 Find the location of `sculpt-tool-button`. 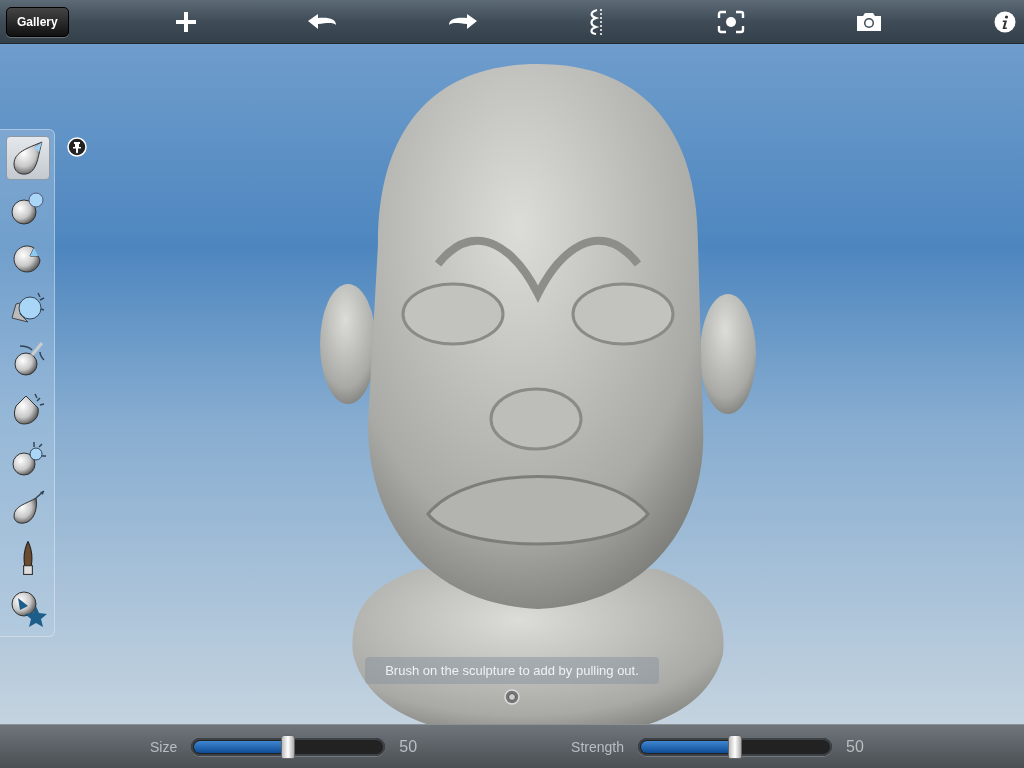

sculpt-tool-button is located at coordinates (28, 158).